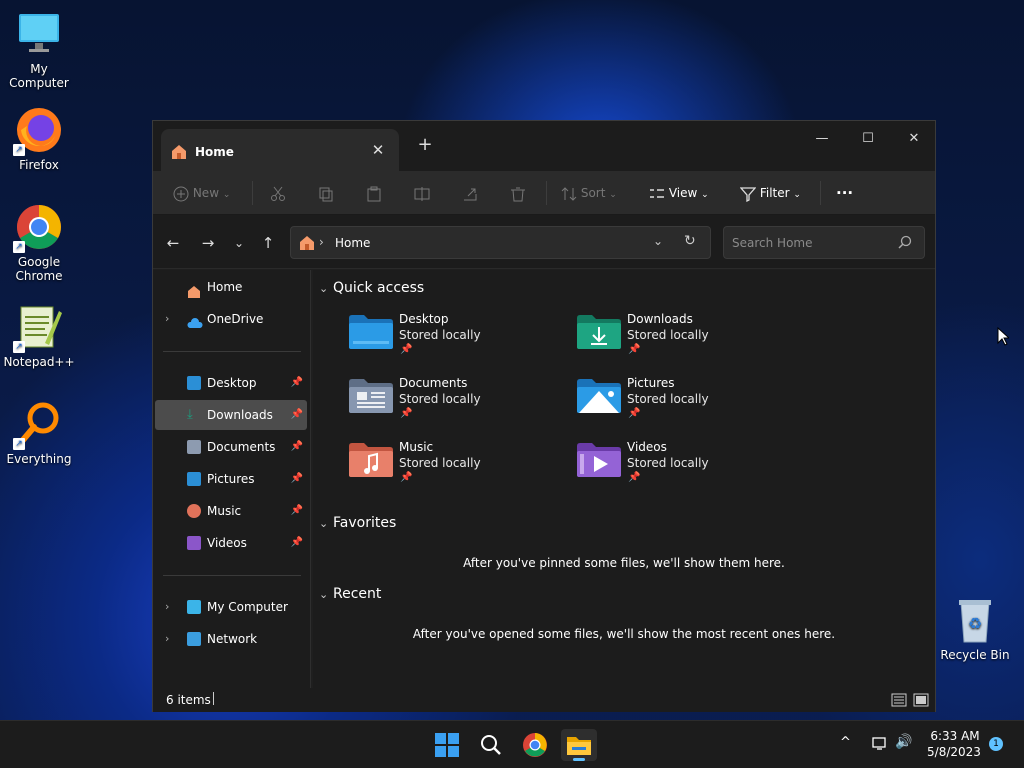 This screenshot has height=768, width=1024. What do you see at coordinates (39, 433) in the screenshot?
I see `desktop-icon-everything: ↗ Everything` at bounding box center [39, 433].